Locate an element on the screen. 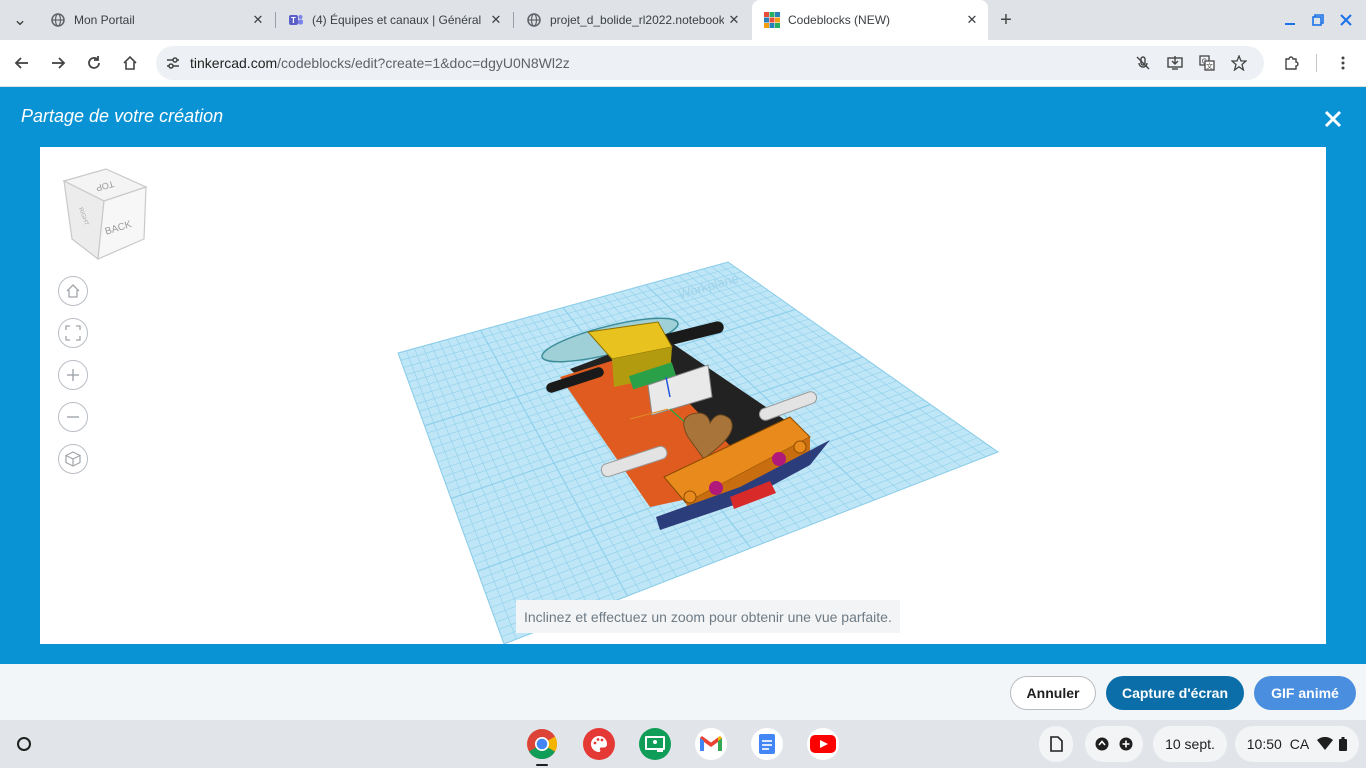 Image resolution: width=1366 pixels, height=768 pixels. dialog-close-button is located at coordinates (1333, 119).